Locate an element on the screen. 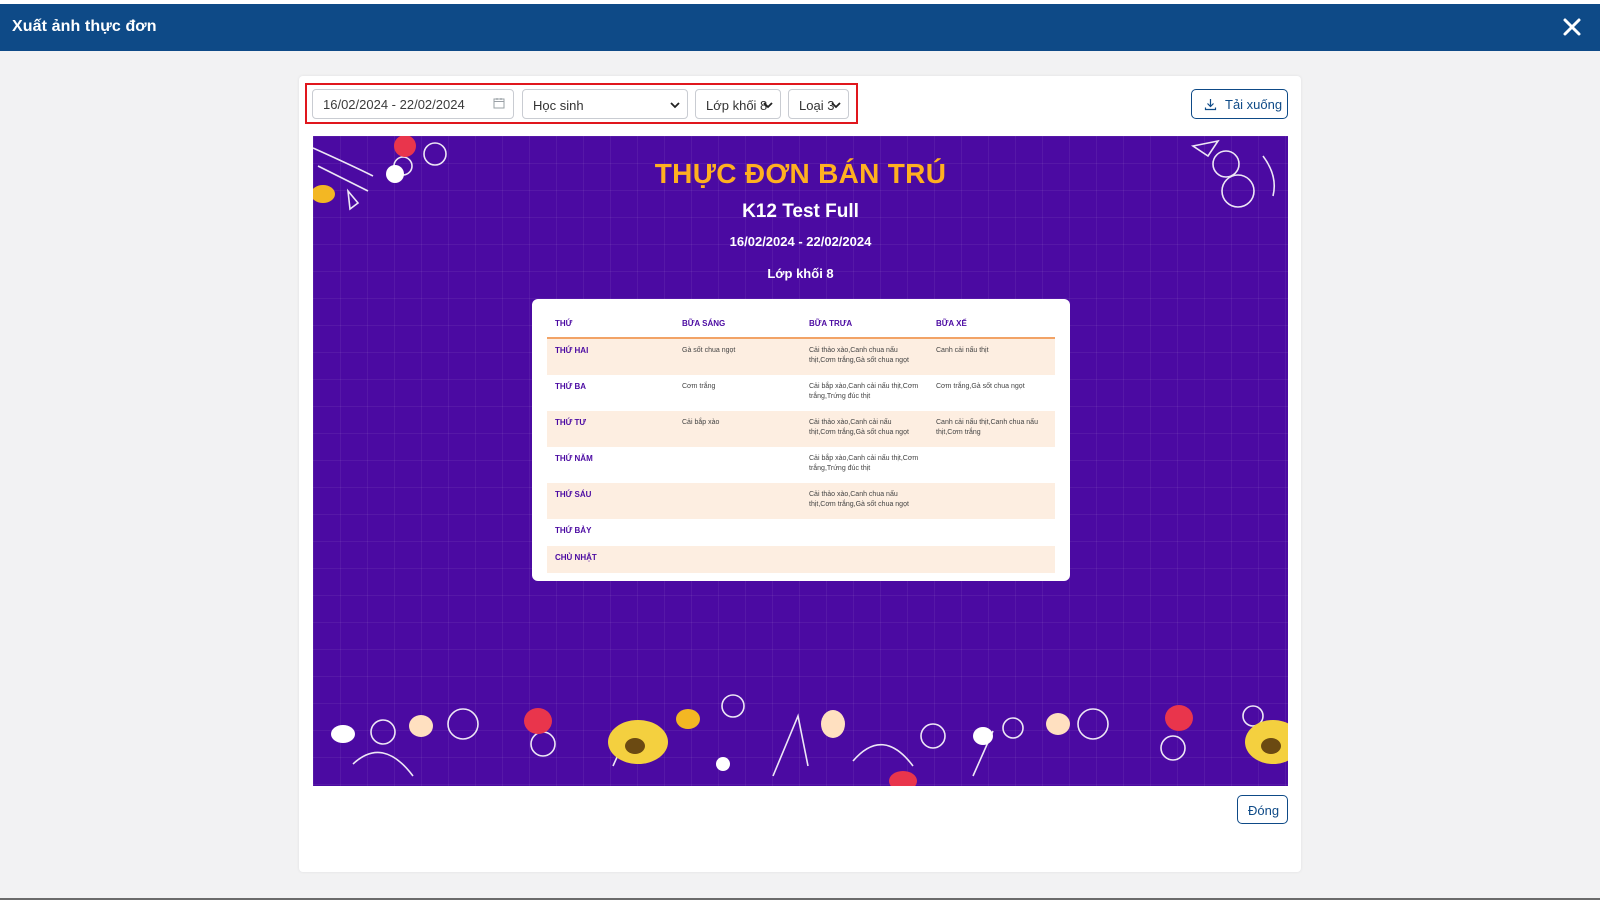  menu-table-header: THỨ BỮA SÁNG BỮA TRƯA BỮA XẾ is located at coordinates (801, 324).